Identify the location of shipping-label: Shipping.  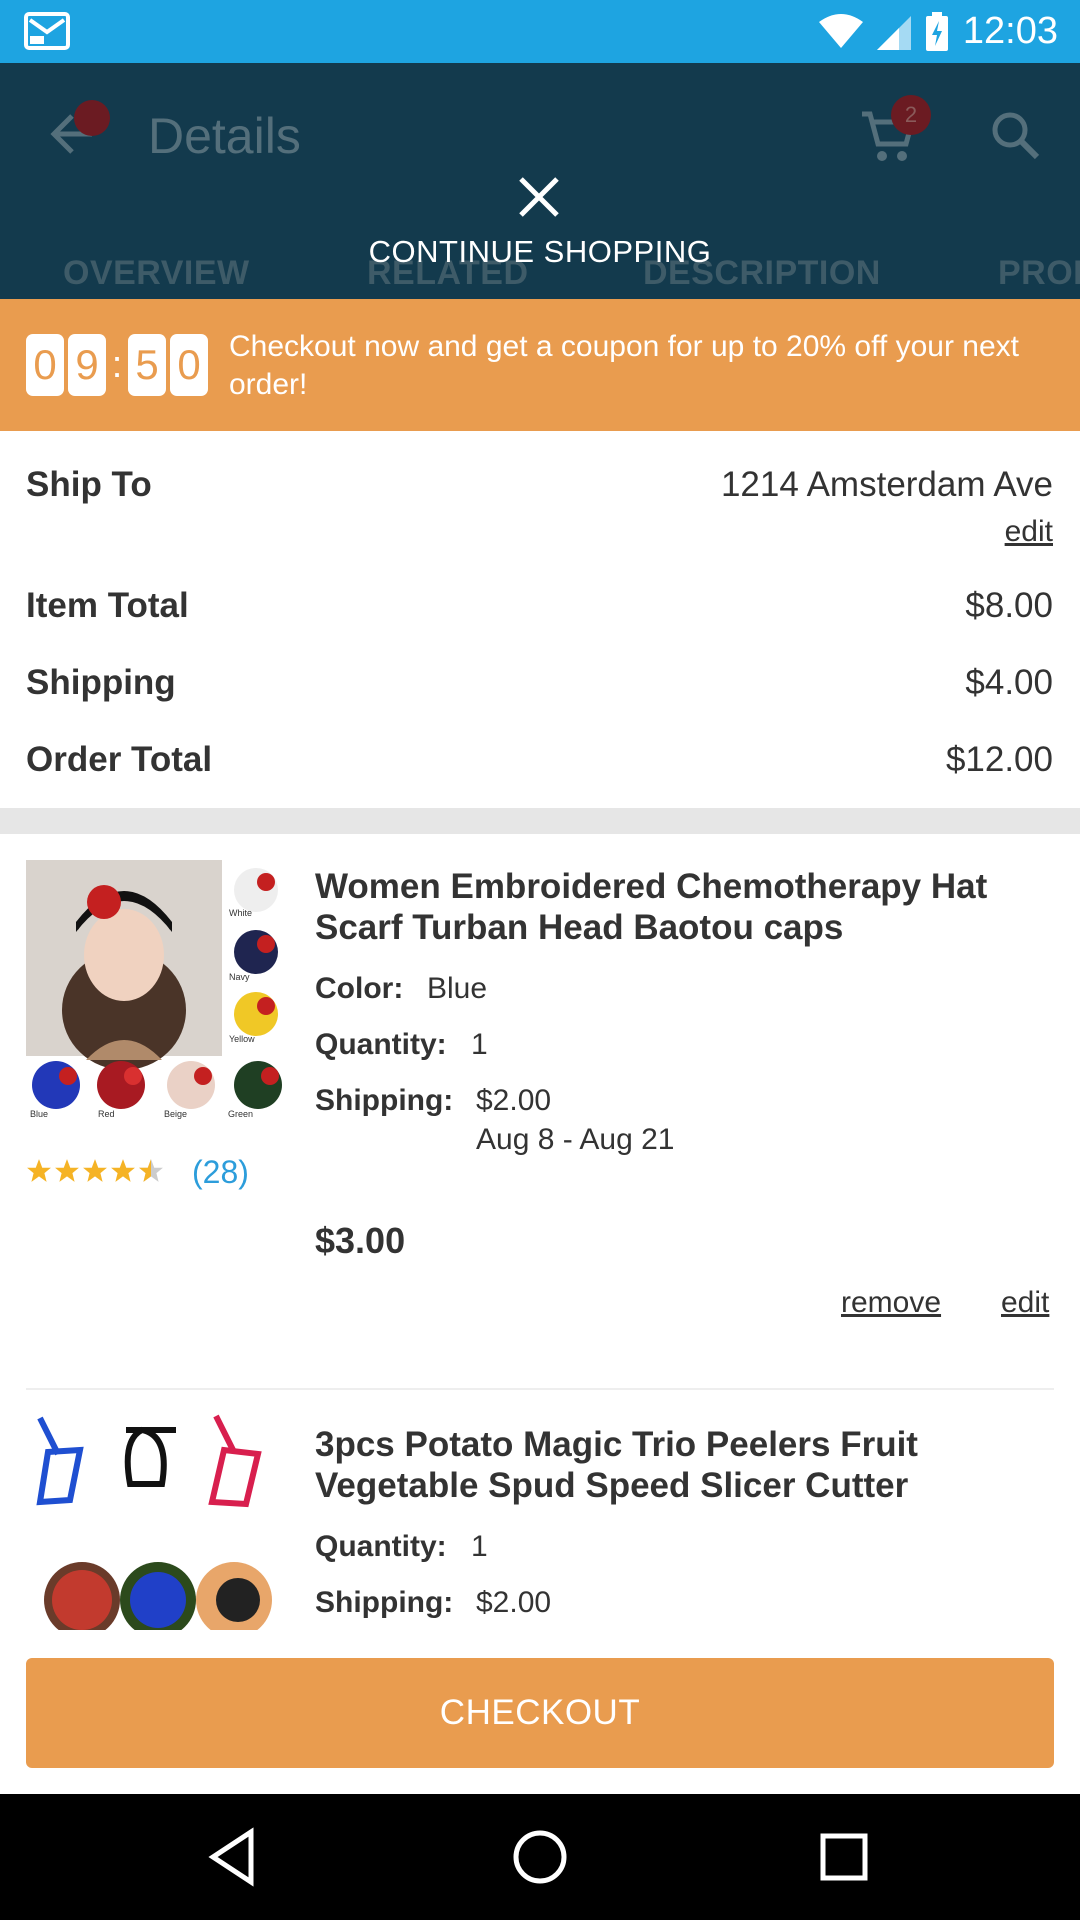
(101, 682).